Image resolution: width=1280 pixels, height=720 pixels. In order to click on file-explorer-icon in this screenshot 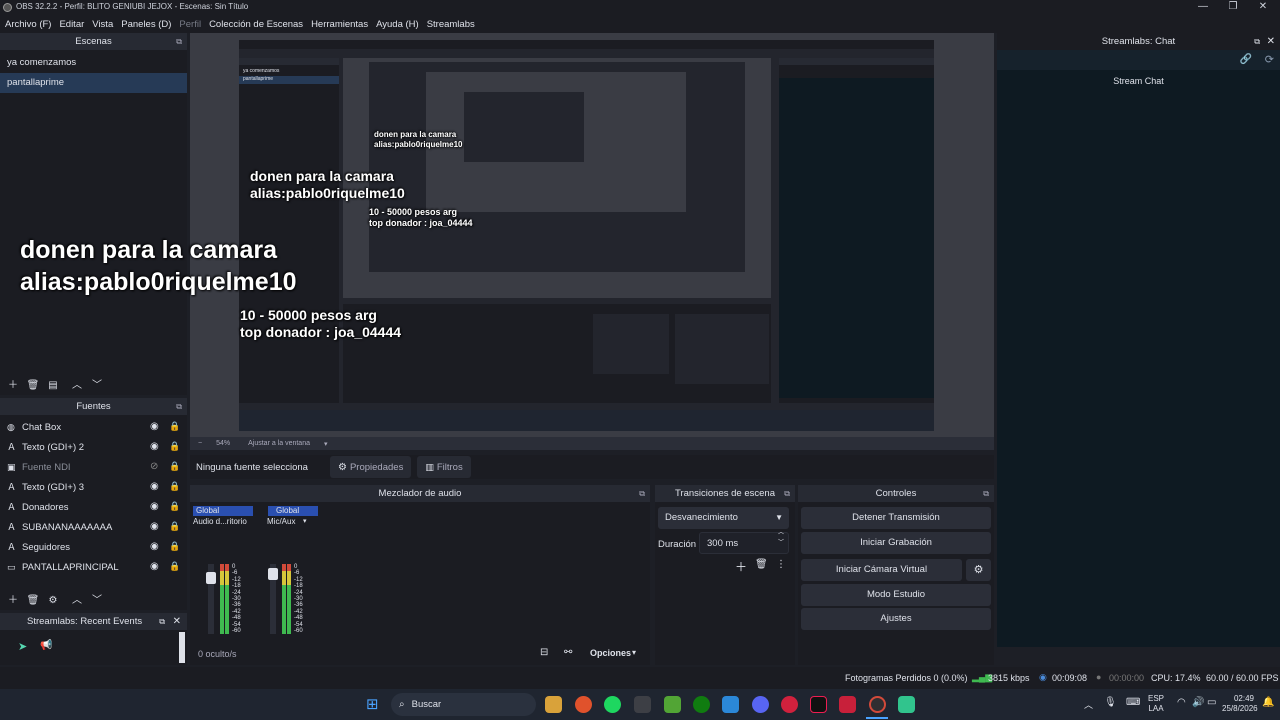, I will do `click(553, 704)`.